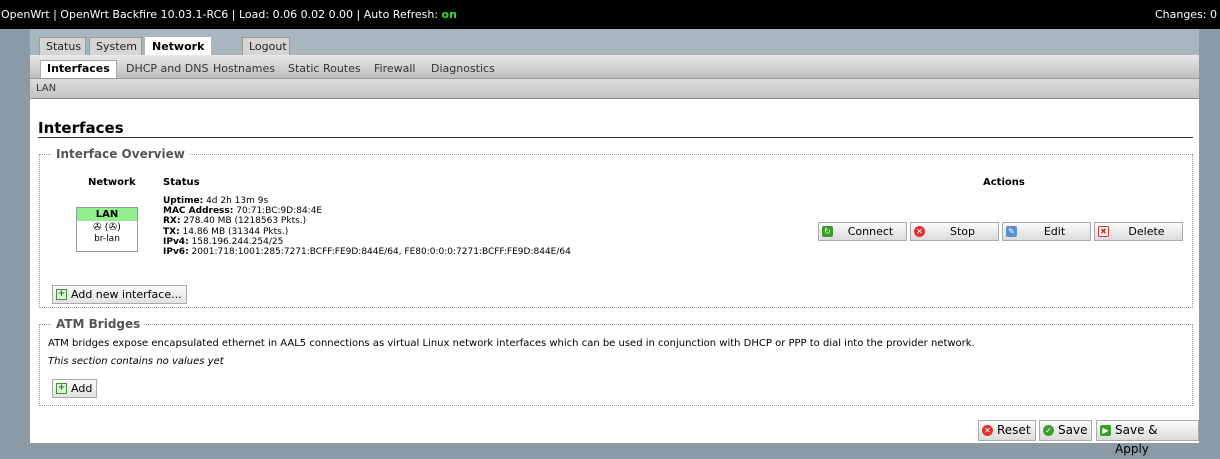 The width and height of the screenshot is (1220, 459). Describe the element at coordinates (81, 128) in the screenshot. I see `page-title: Interfaces` at that location.